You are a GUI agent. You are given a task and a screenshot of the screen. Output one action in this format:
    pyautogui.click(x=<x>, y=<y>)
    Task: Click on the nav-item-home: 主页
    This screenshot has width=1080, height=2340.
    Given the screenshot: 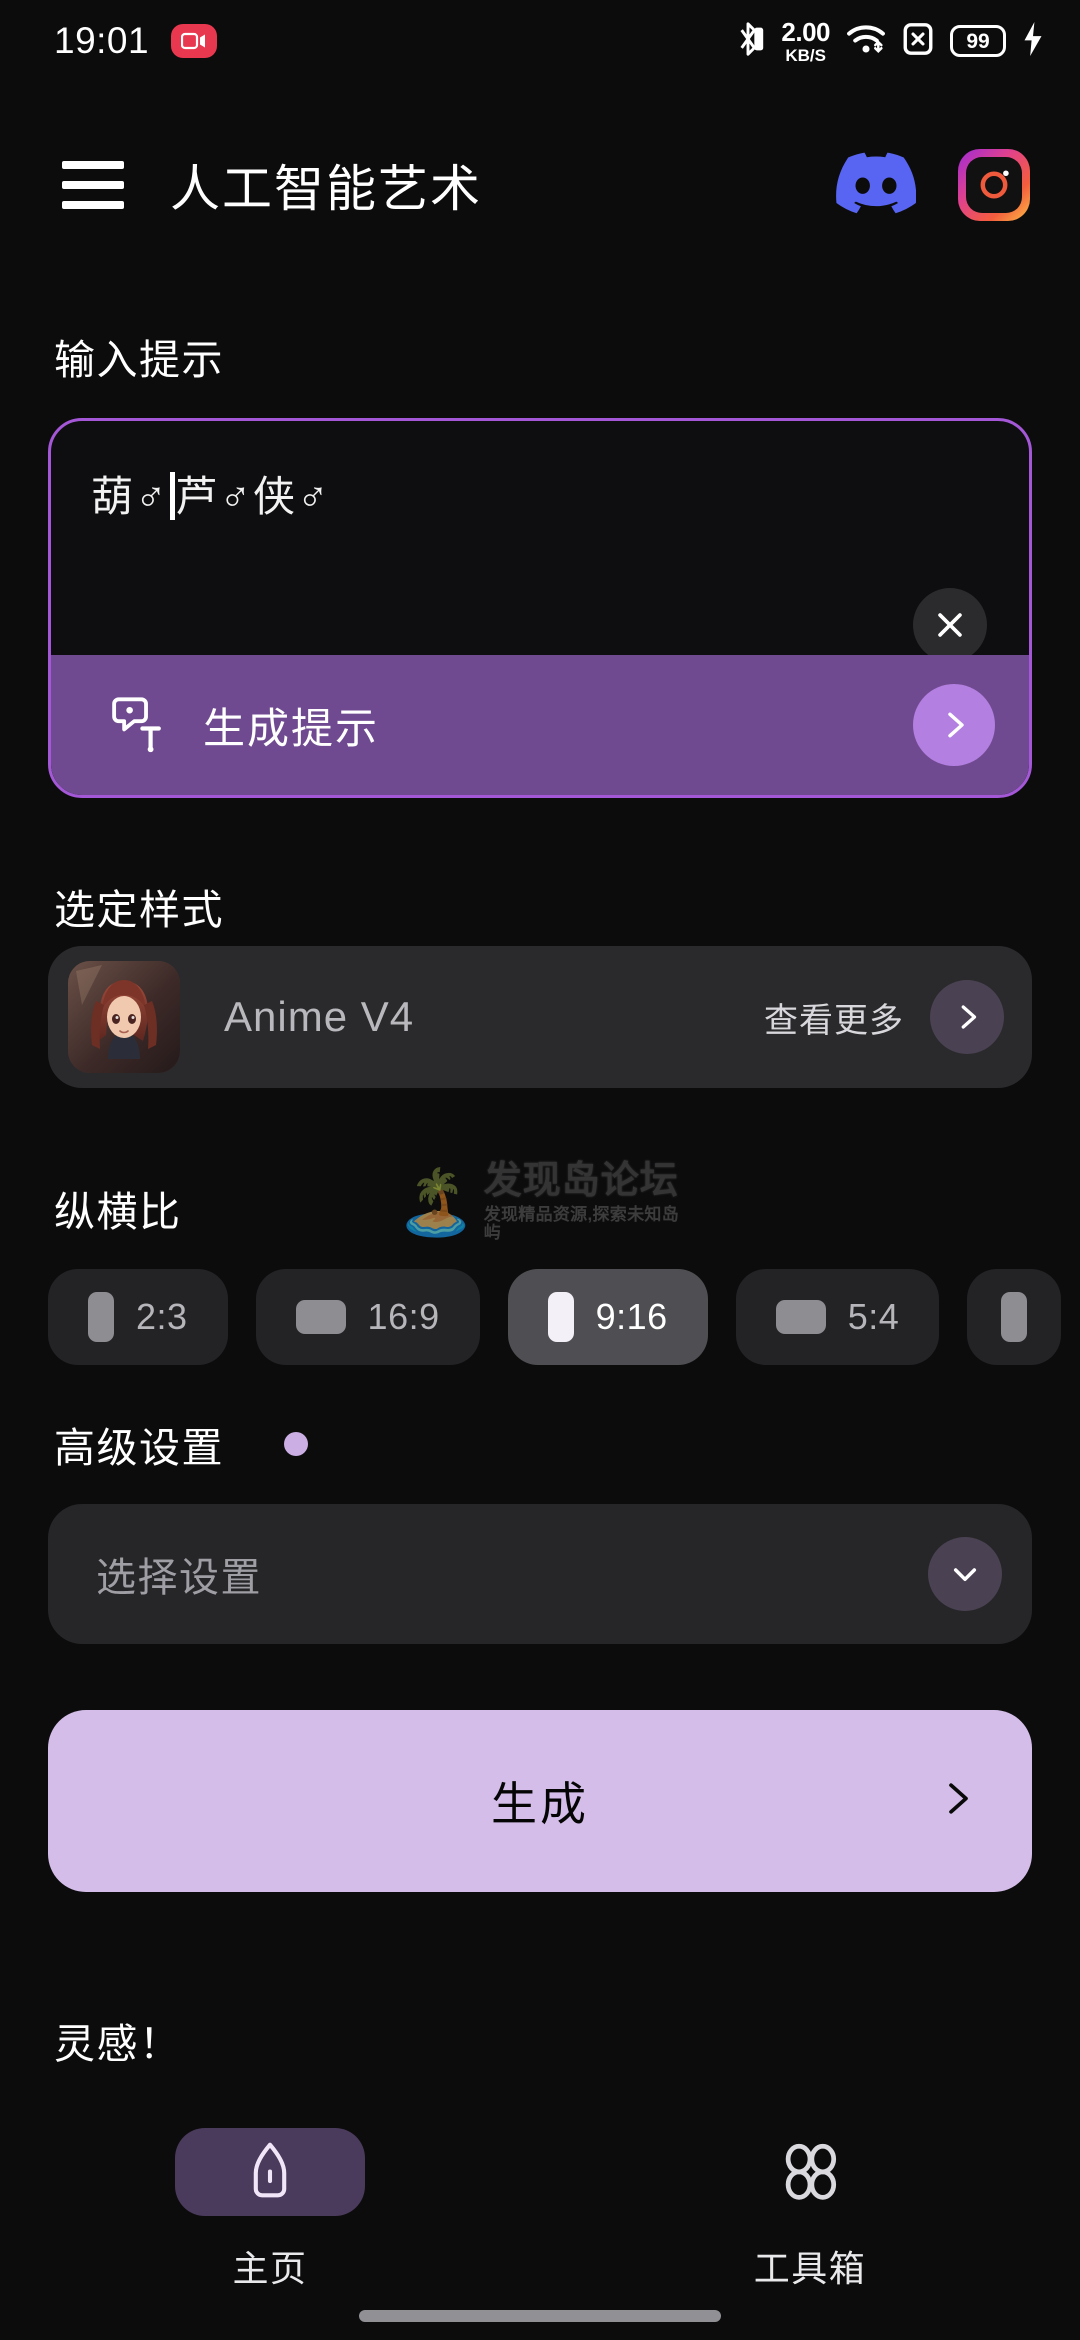 What is the action you would take?
    pyautogui.click(x=270, y=2210)
    